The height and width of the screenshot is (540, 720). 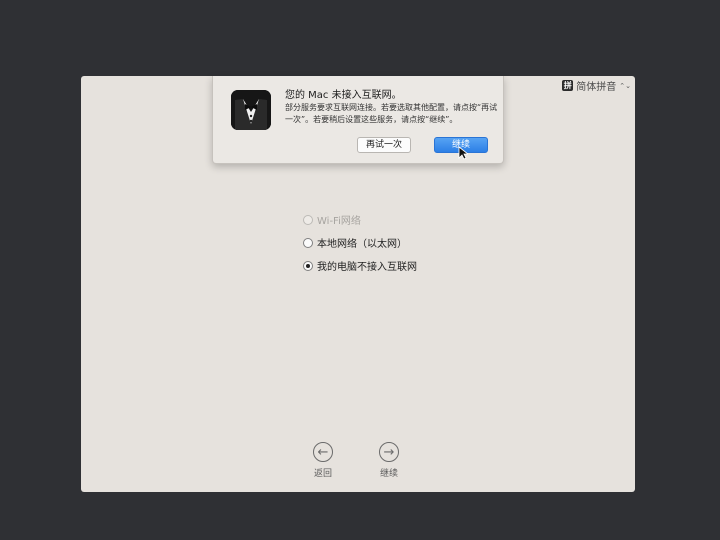 I want to click on input-source-label: 简体拼音, so click(x=596, y=87).